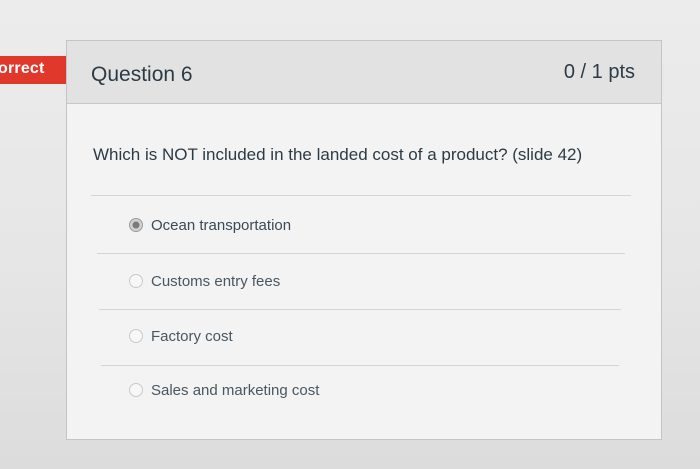 The image size is (700, 469). What do you see at coordinates (599, 72) in the screenshot?
I see `question-points: 0 / 1 pts` at bounding box center [599, 72].